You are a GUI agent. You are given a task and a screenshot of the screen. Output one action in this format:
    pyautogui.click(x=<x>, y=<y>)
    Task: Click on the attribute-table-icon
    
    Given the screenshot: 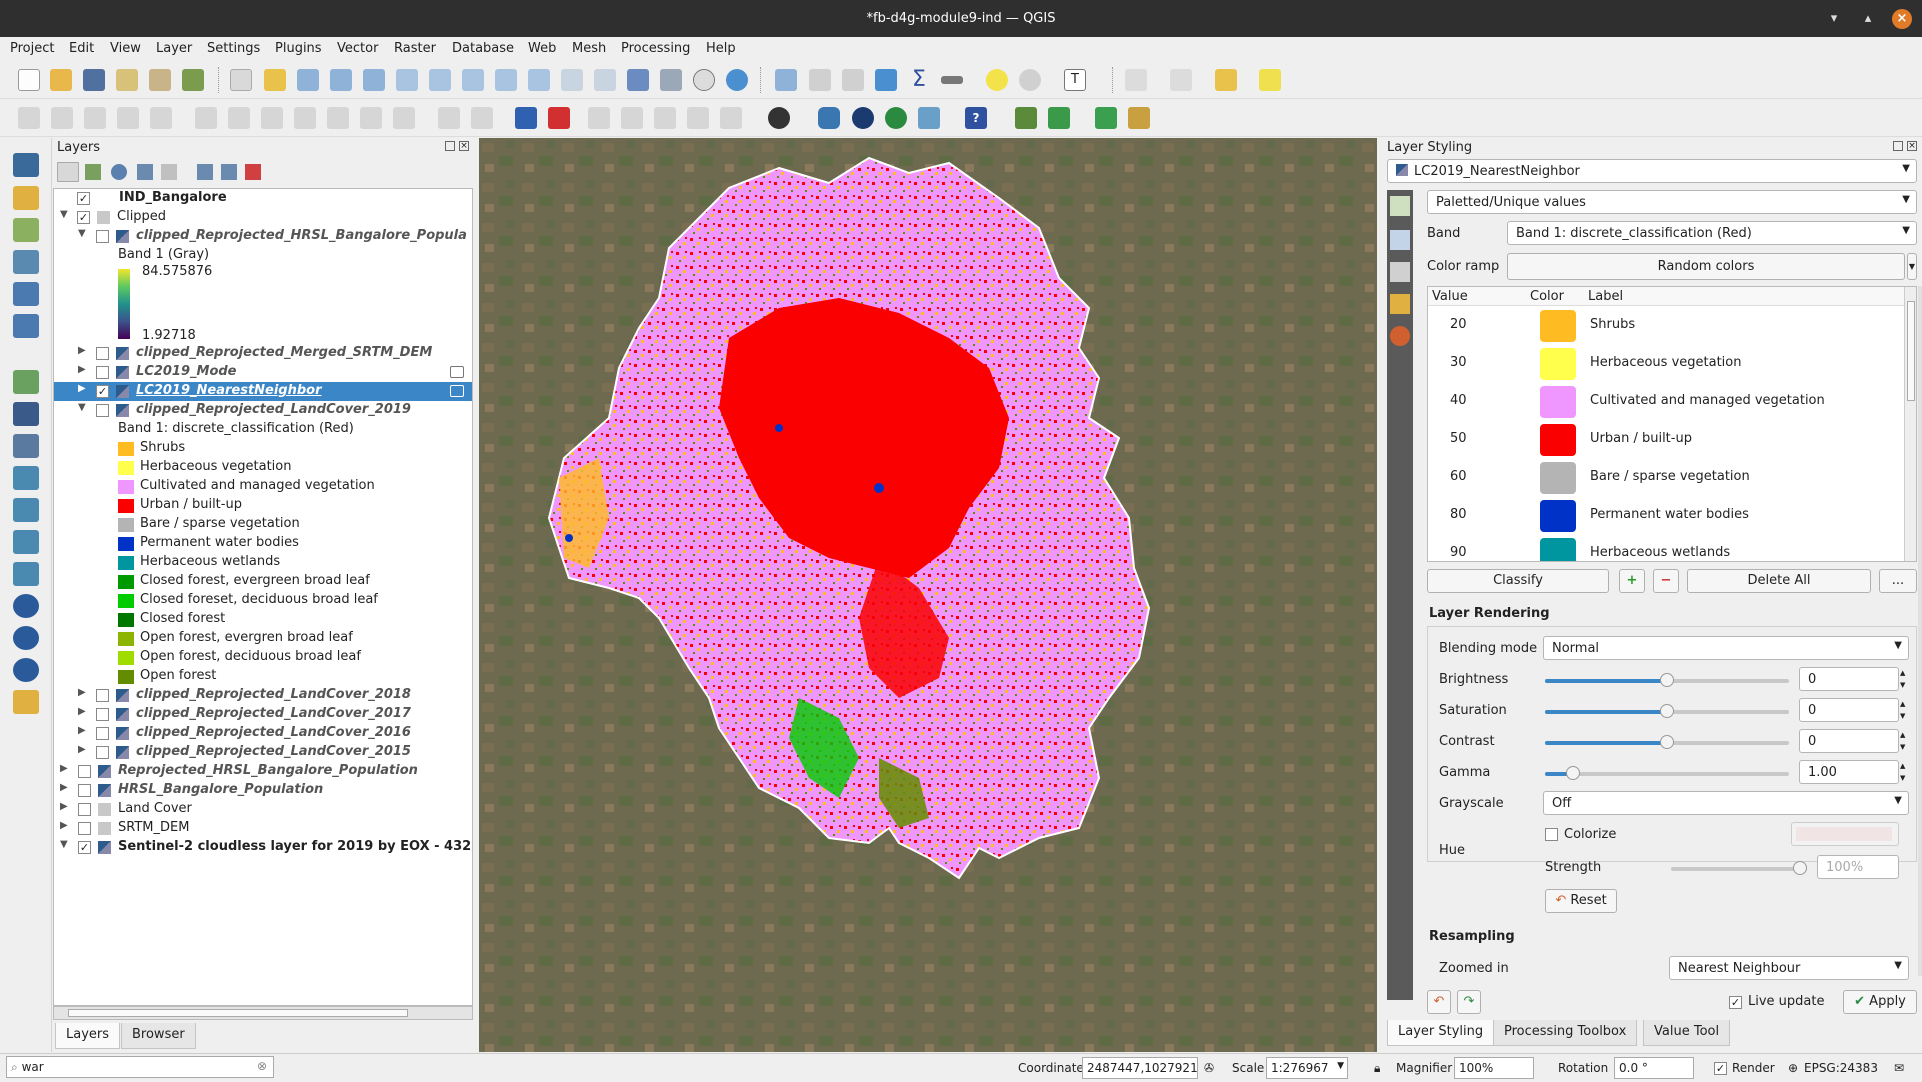 What is the action you would take?
    pyautogui.click(x=820, y=80)
    